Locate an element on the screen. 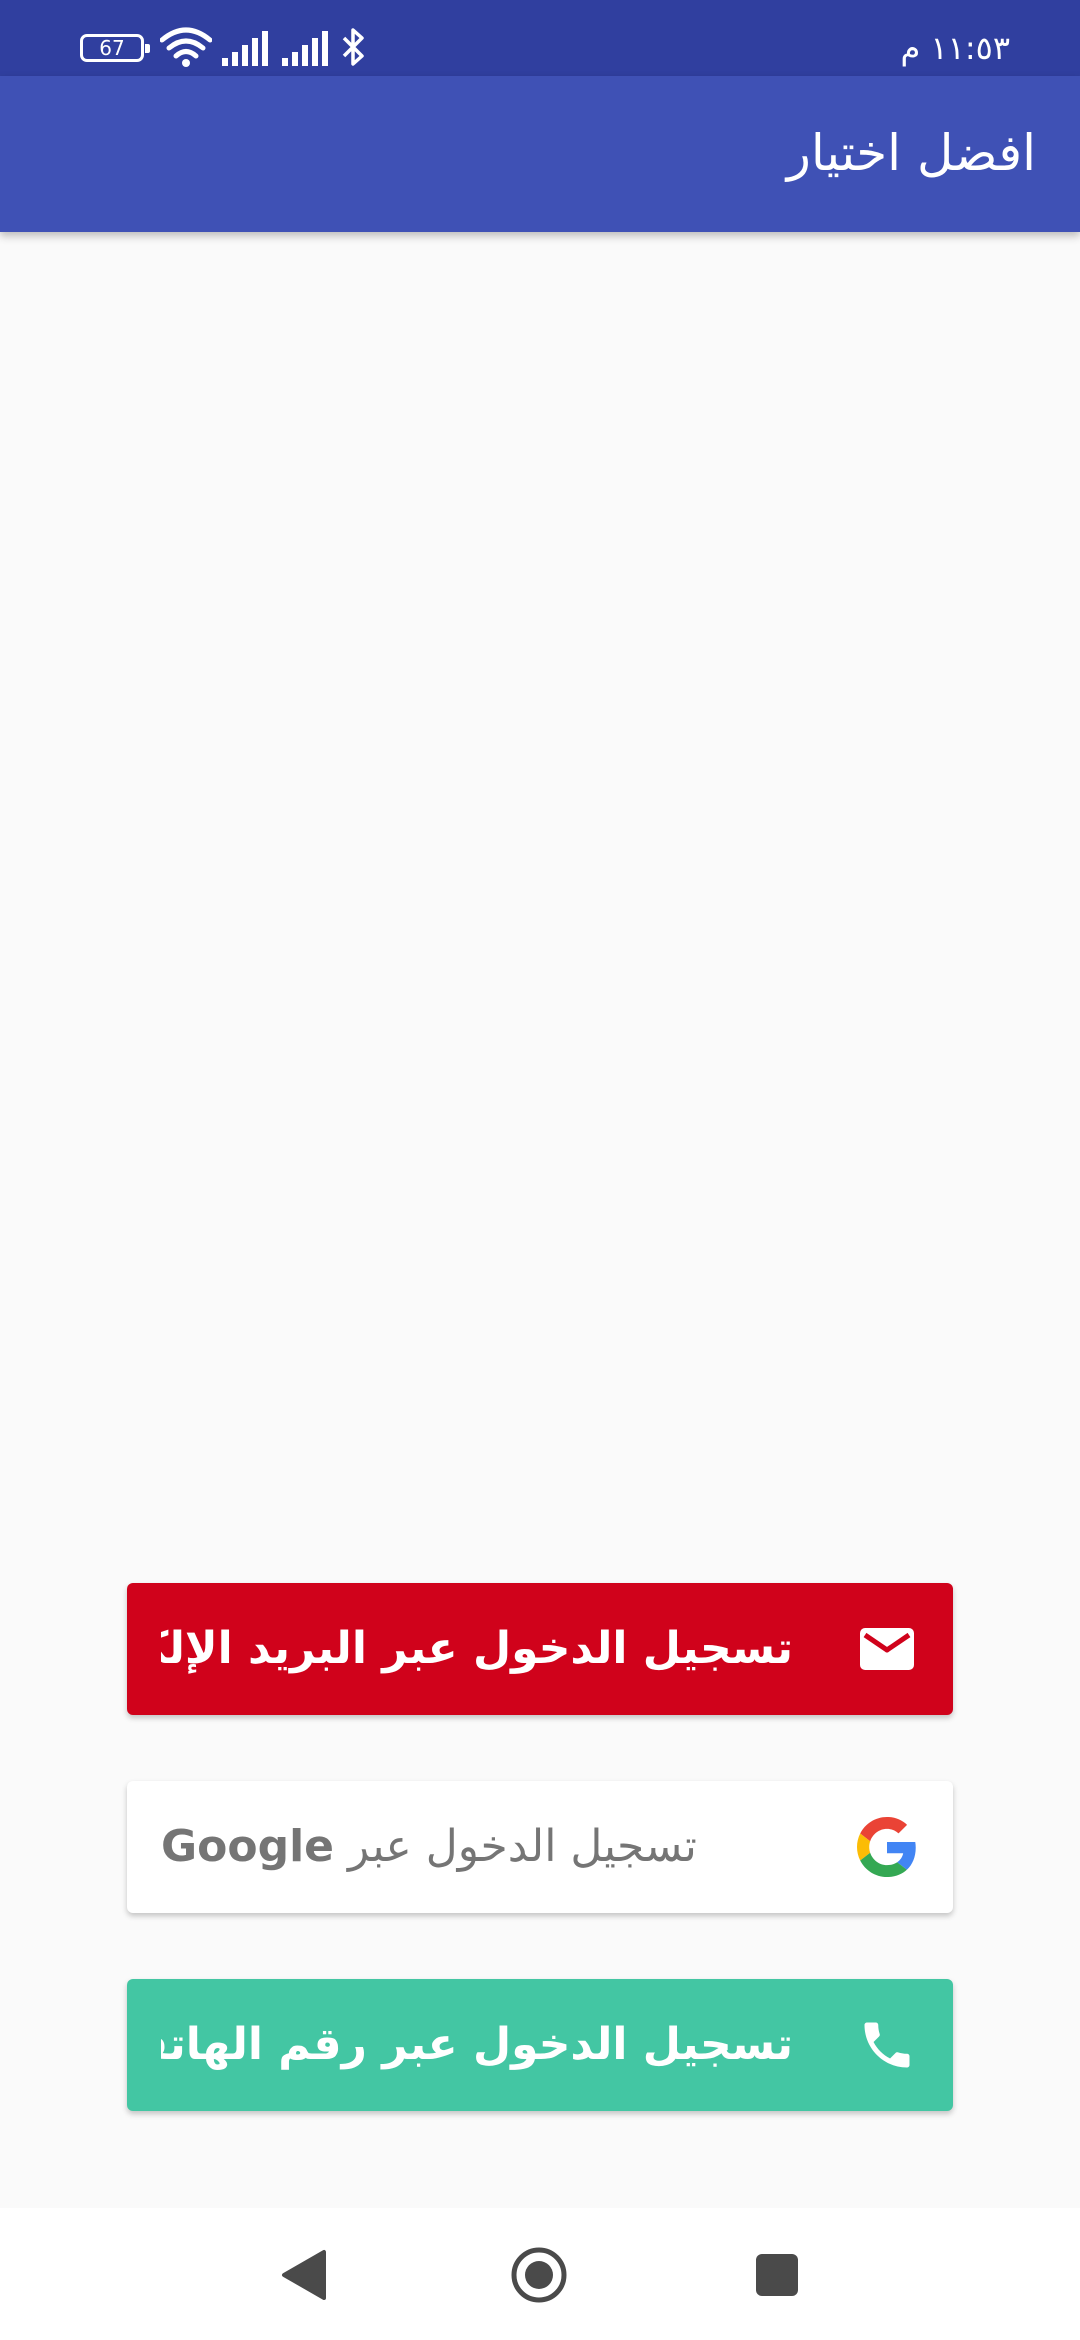 This screenshot has height=2340, width=1080. battery-icon: 67 is located at coordinates (115, 48).